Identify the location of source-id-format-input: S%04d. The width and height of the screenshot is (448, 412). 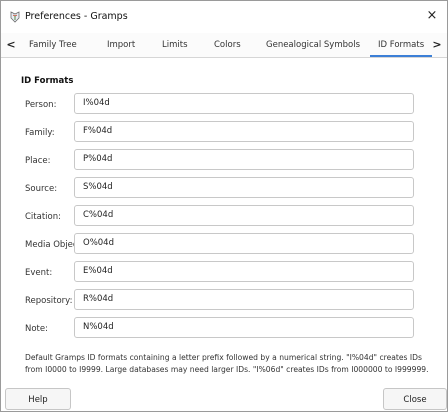
(244, 187).